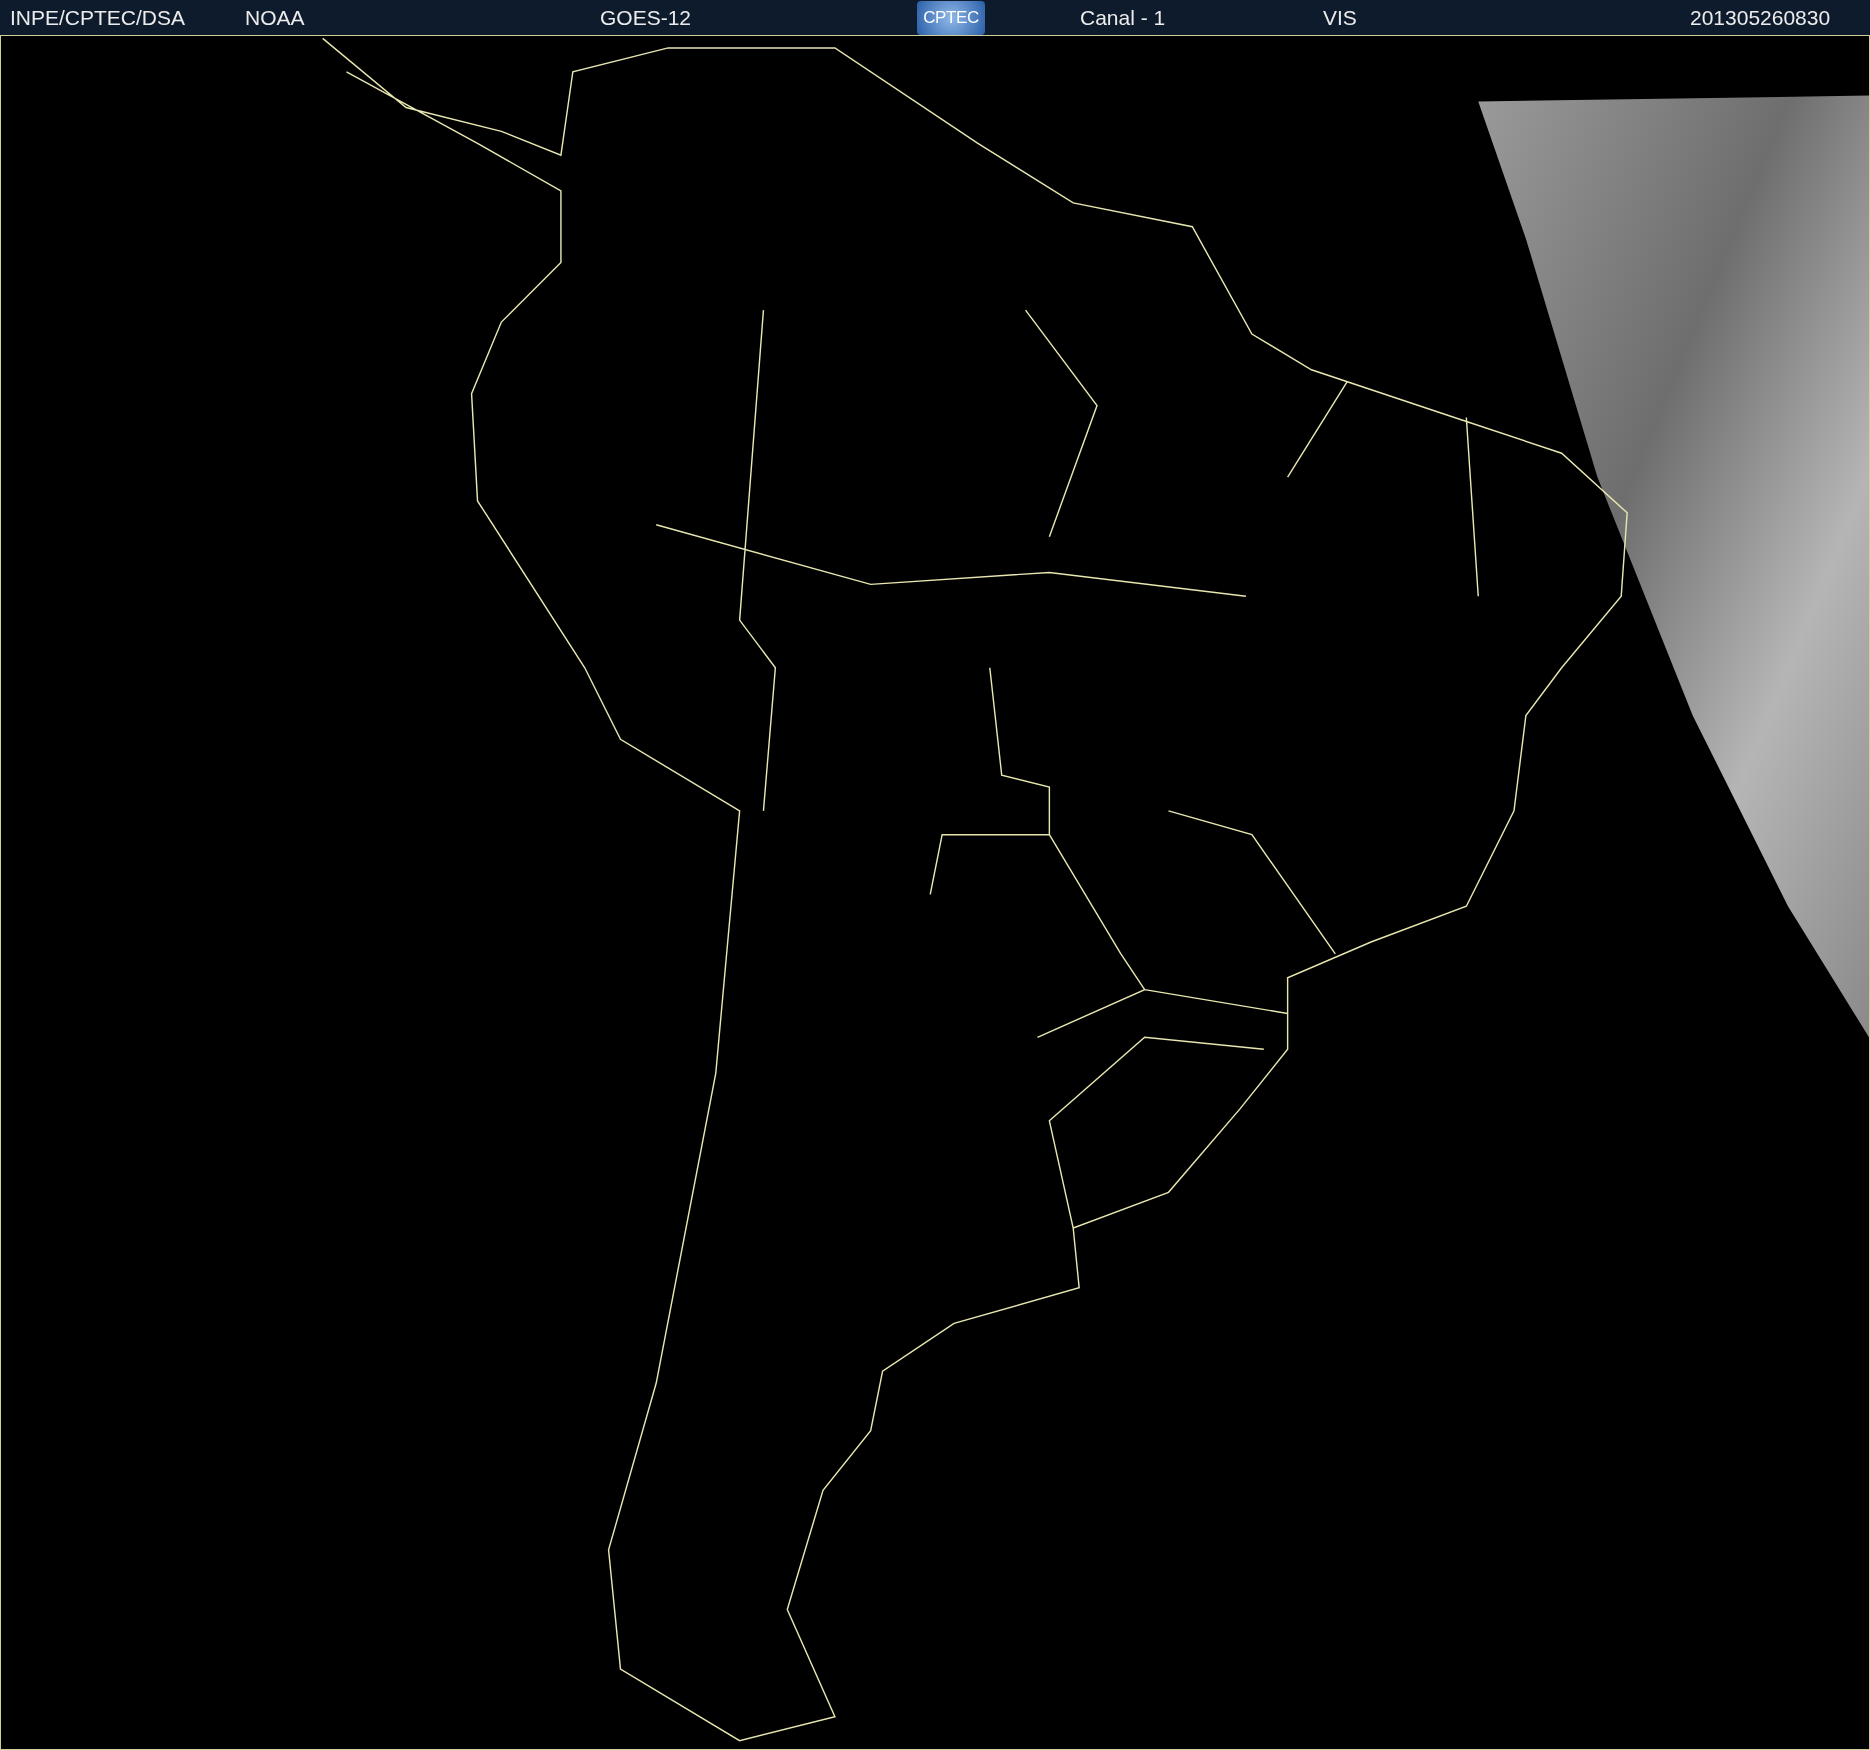  What do you see at coordinates (1123, 17) in the screenshot?
I see `header-label: Canal - 1` at bounding box center [1123, 17].